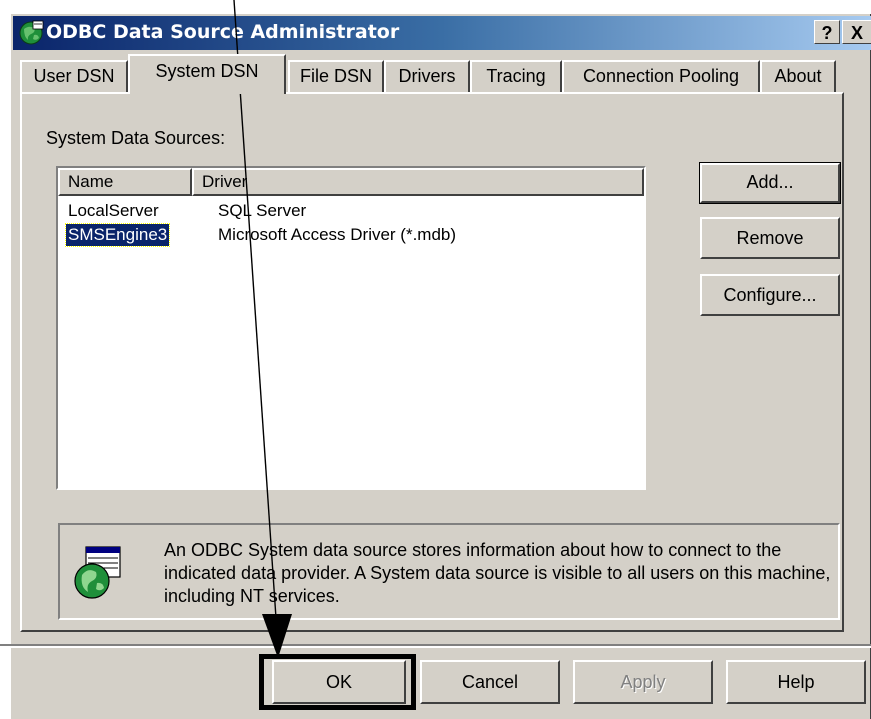 The image size is (871, 719). I want to click on tab-connection-pooling: Connection Pooling, so click(661, 76).